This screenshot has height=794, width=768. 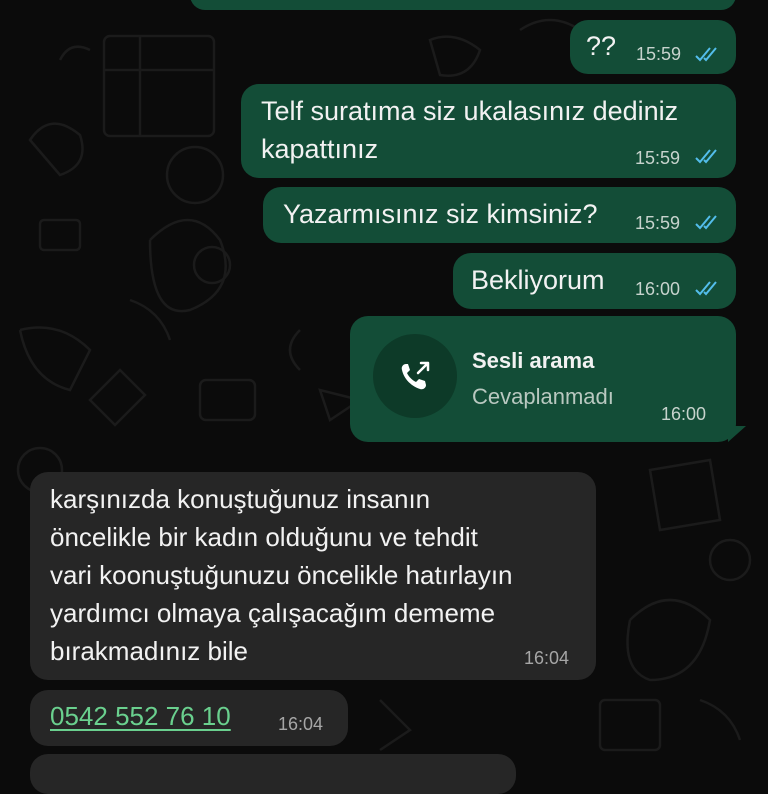 What do you see at coordinates (601, 46) in the screenshot?
I see `message-text: ??` at bounding box center [601, 46].